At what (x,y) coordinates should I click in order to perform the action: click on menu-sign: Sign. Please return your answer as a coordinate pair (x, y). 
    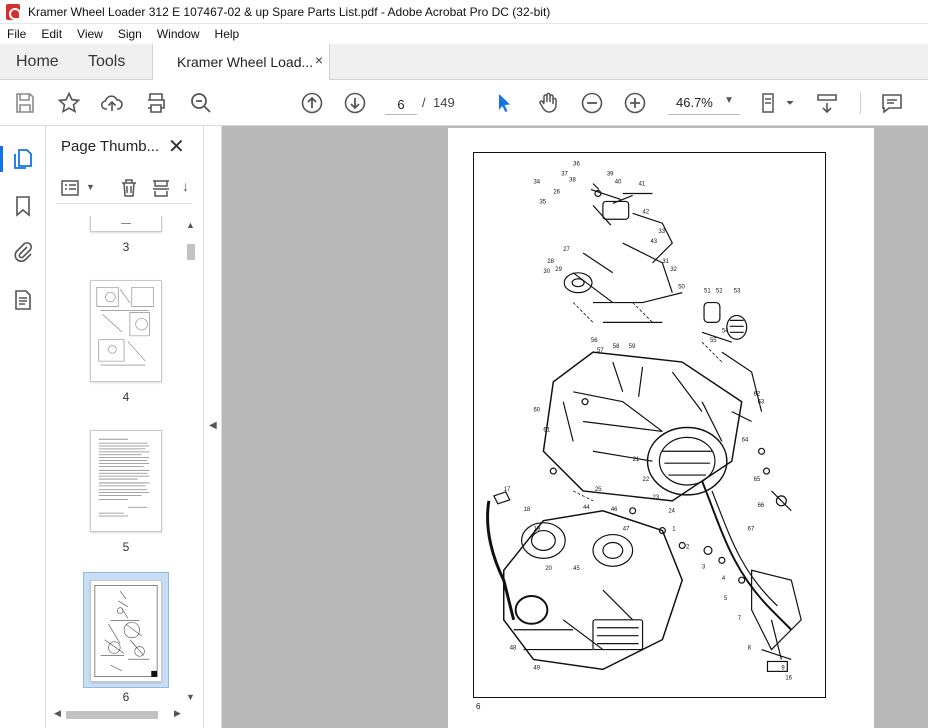
    Looking at the image, I should click on (130, 34).